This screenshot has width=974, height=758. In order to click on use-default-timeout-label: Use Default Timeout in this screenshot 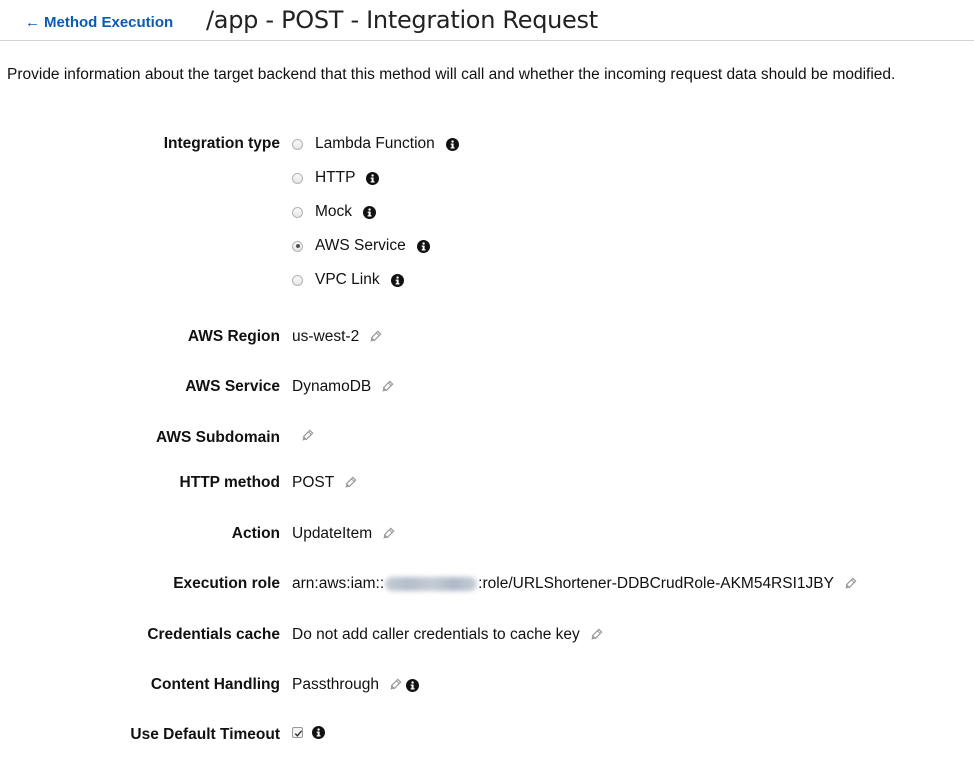, I will do `click(205, 734)`.